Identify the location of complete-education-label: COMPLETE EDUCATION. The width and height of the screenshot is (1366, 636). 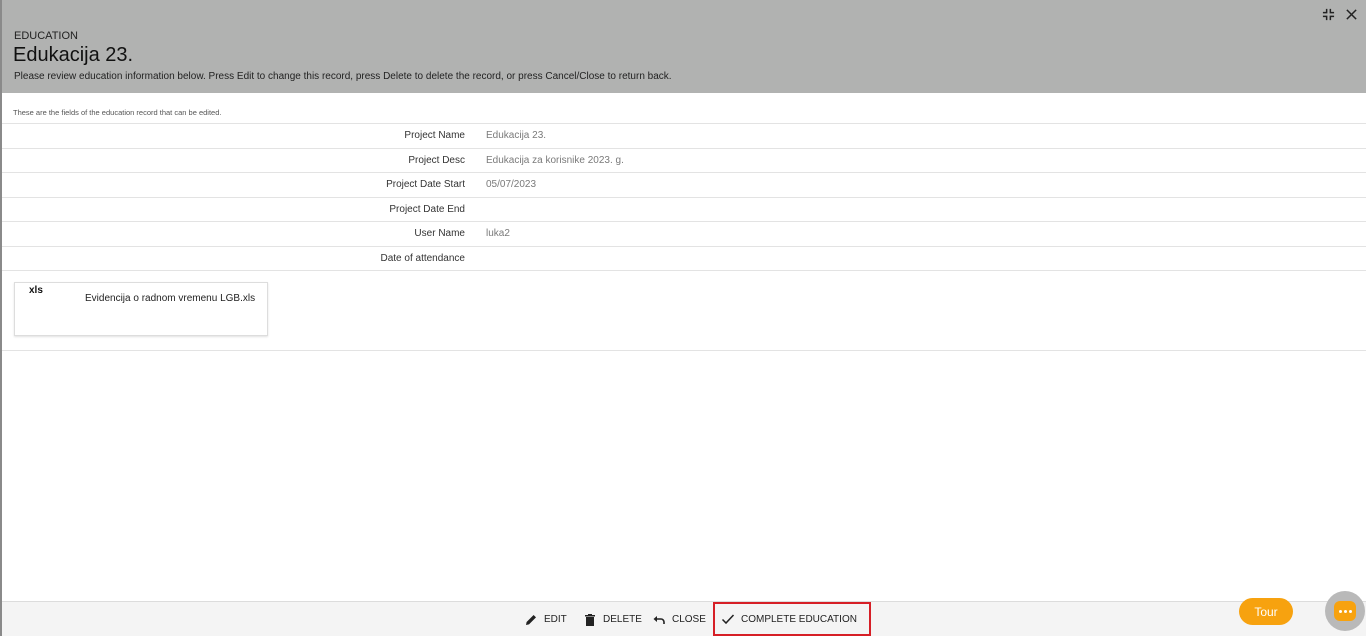
(799, 619).